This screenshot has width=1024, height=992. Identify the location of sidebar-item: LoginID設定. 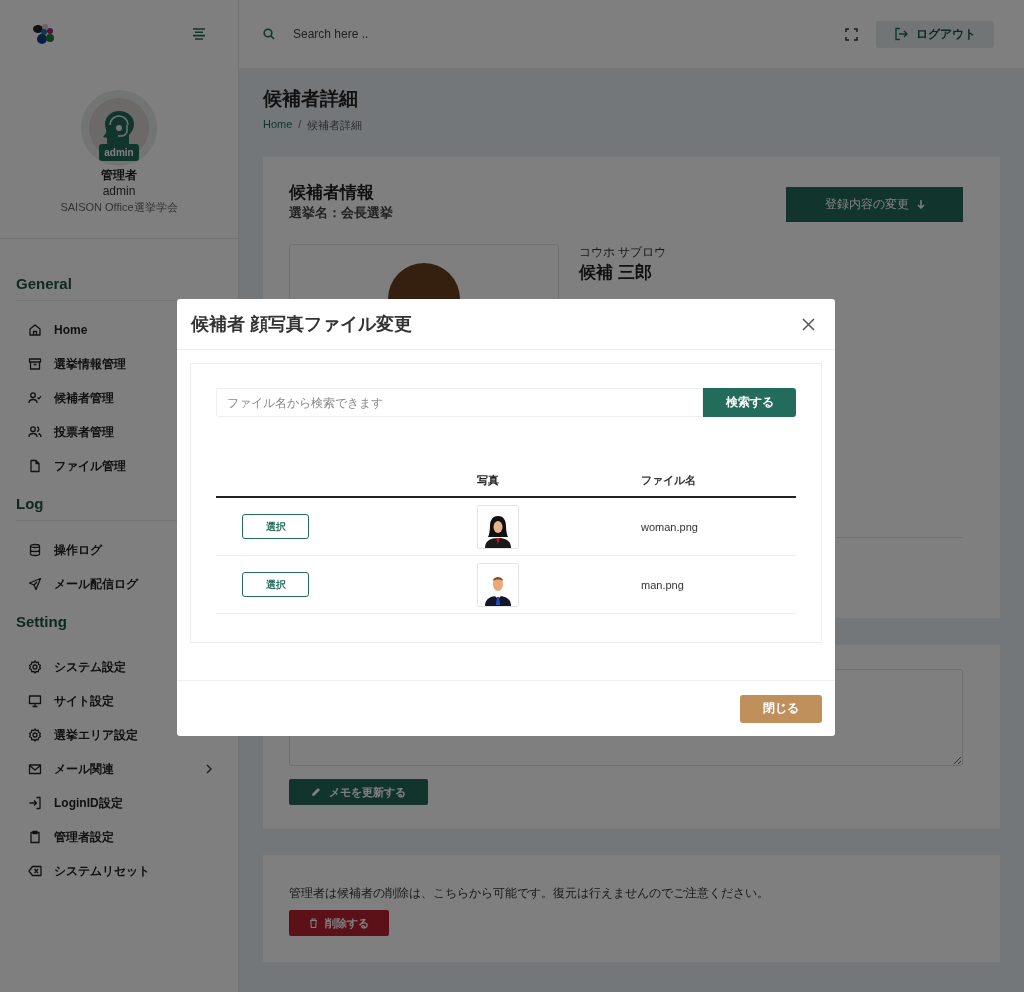
(119, 803).